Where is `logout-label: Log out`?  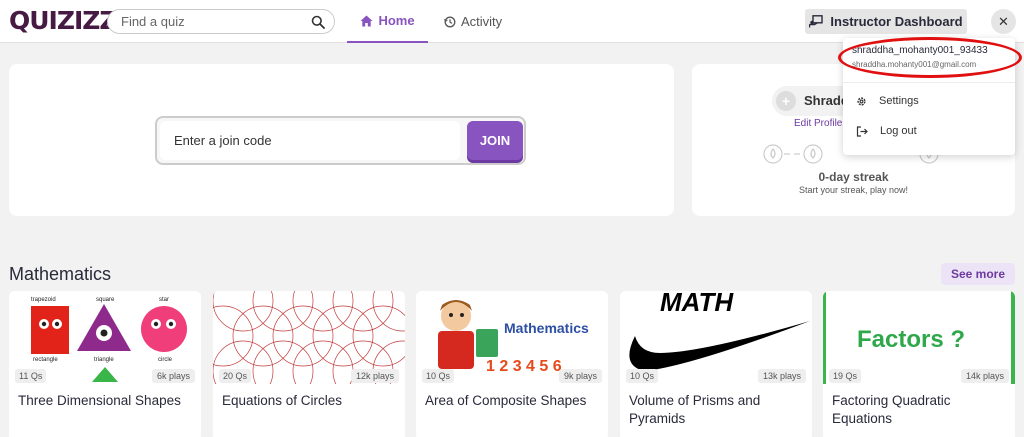
logout-label: Log out is located at coordinates (898, 131).